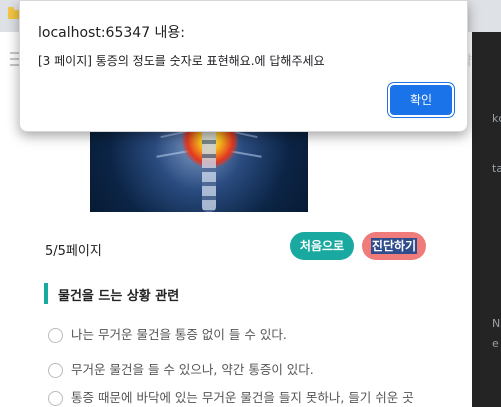 This screenshot has width=501, height=407. What do you see at coordinates (73, 251) in the screenshot?
I see `page-indicator: 5/5페이지` at bounding box center [73, 251].